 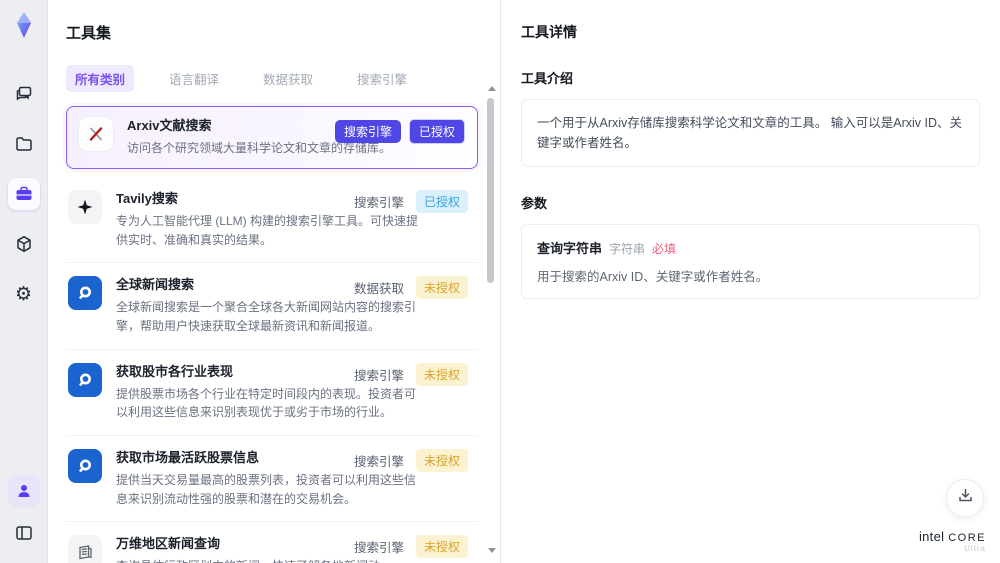 What do you see at coordinates (288, 78) in the screenshot?
I see `tab-data-fetching: 数据获取` at bounding box center [288, 78].